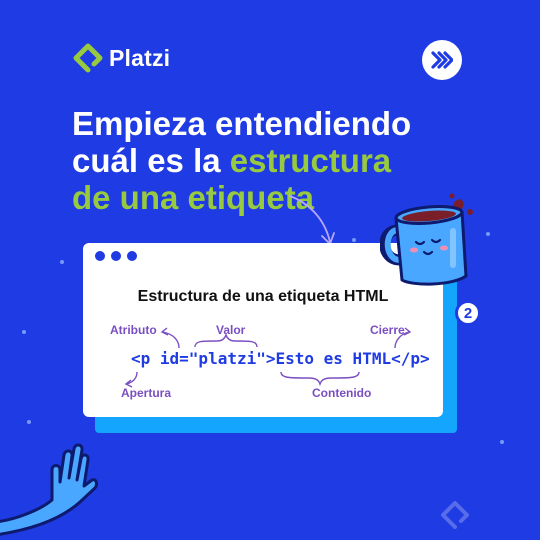  I want to click on label-apertura: Apertura, so click(146, 393).